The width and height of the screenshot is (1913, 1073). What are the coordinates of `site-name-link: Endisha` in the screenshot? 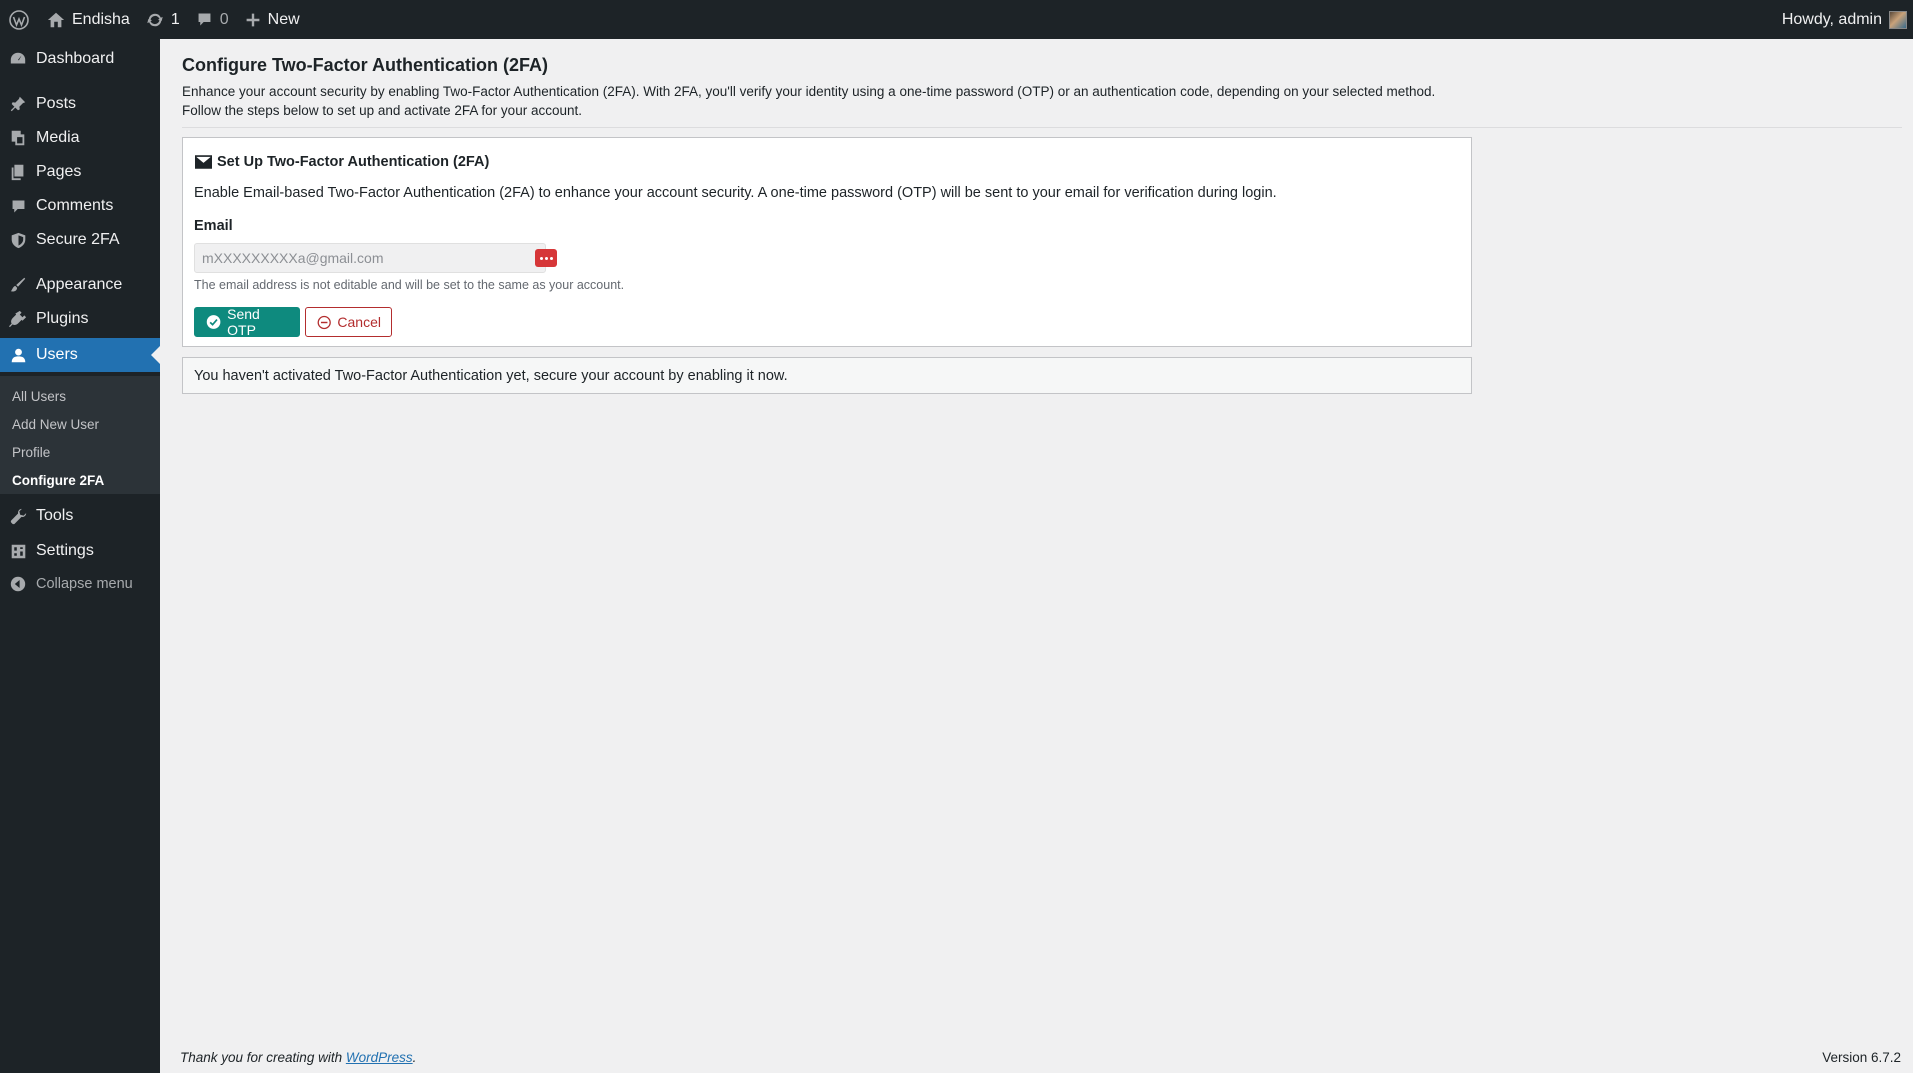 It's located at (88, 19).